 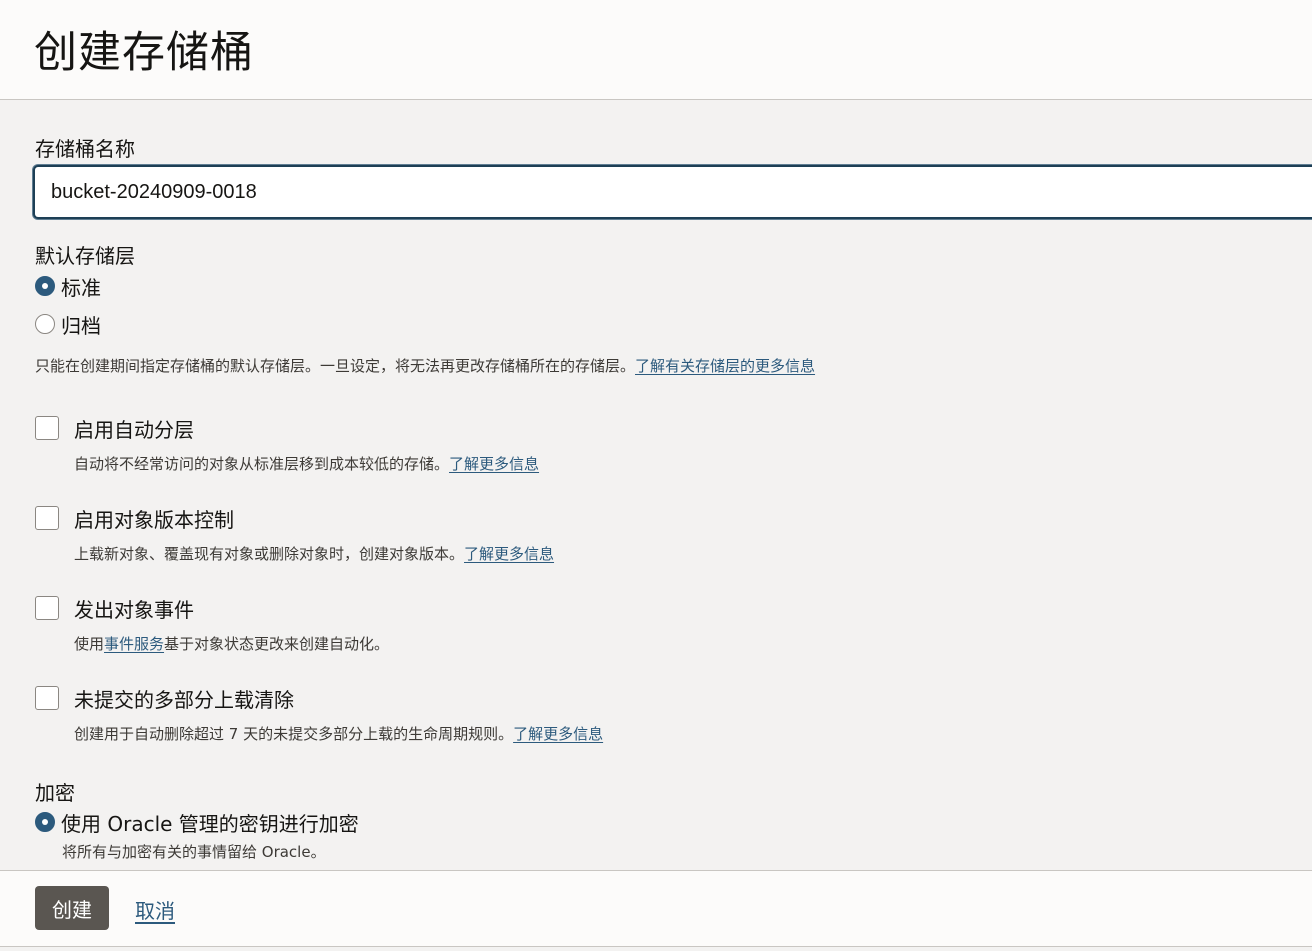 What do you see at coordinates (672, 192) in the screenshot?
I see `bucket-name-input` at bounding box center [672, 192].